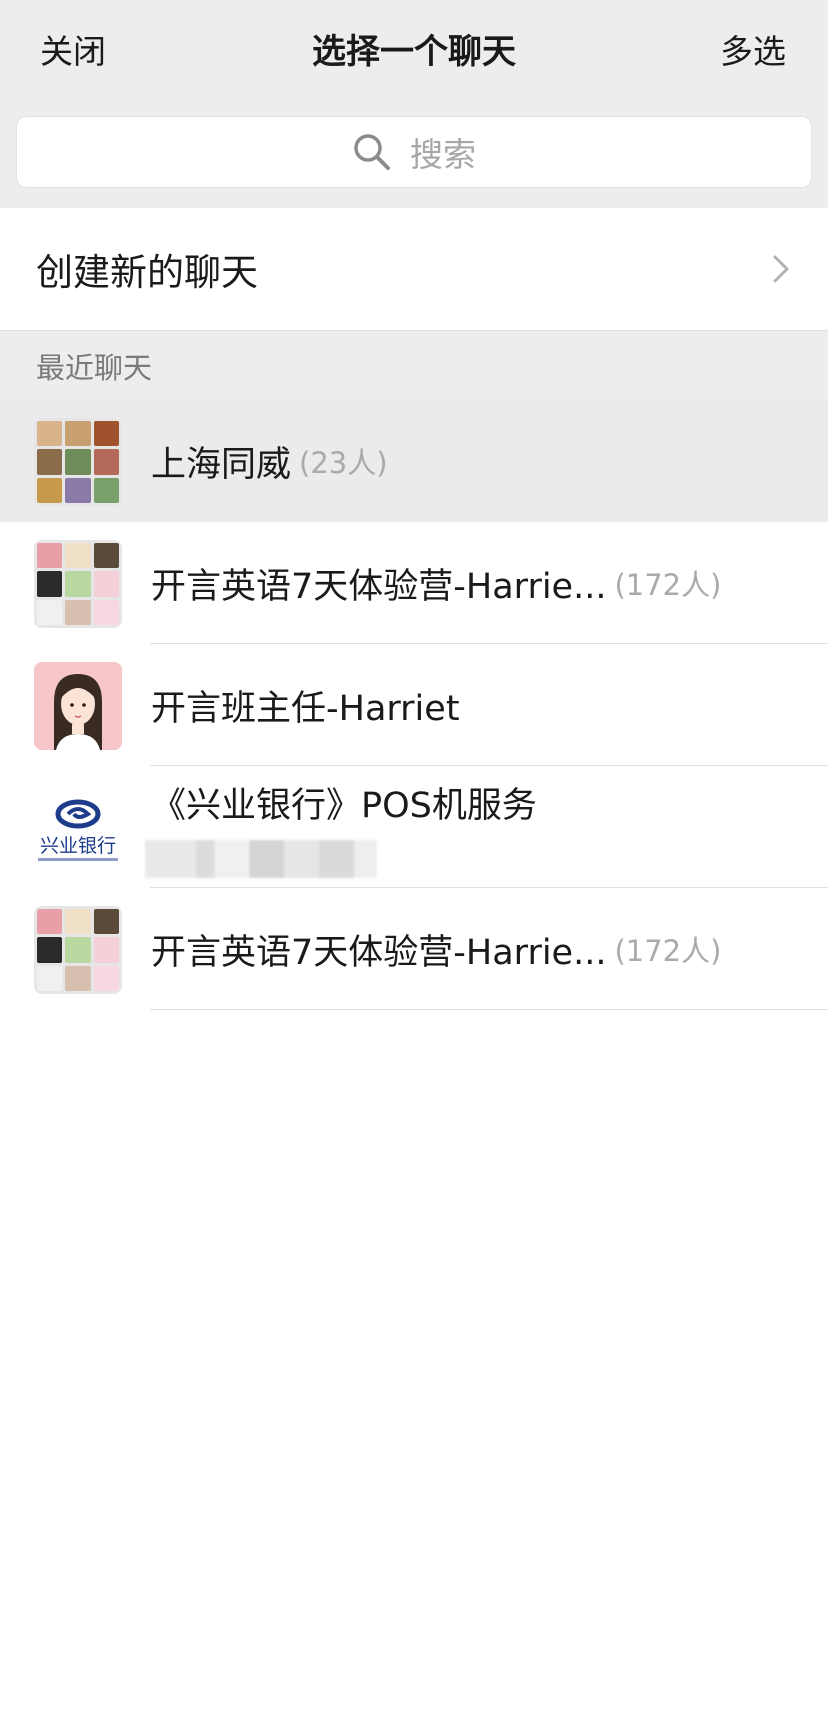  Describe the element at coordinates (344, 805) in the screenshot. I see `chat-name: 《兴业银行》POS机服务` at that location.